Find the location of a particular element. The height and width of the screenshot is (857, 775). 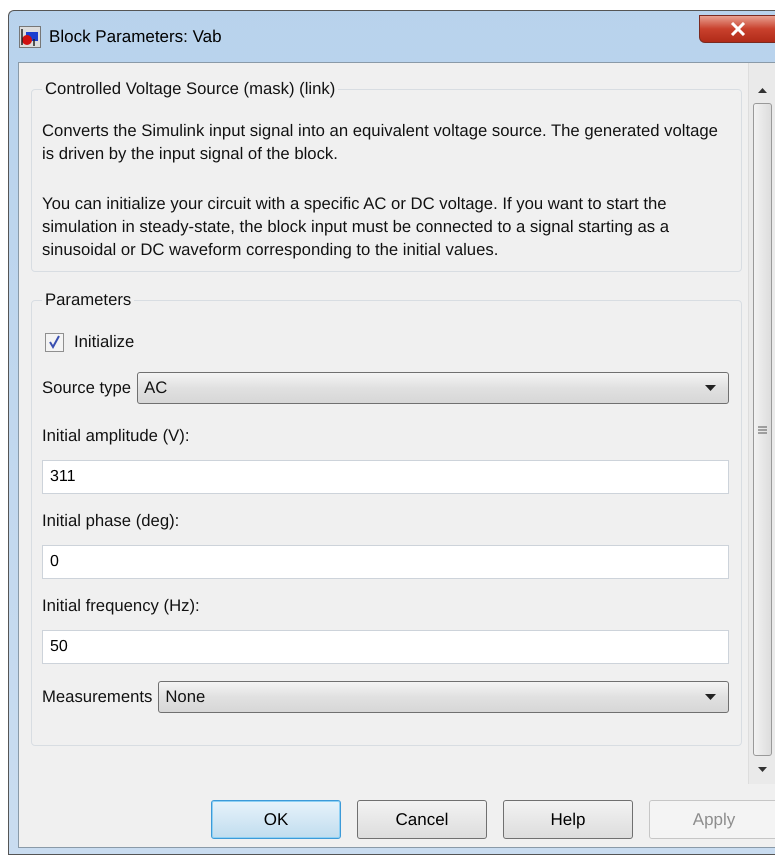

dropdown: AC is located at coordinates (433, 388).